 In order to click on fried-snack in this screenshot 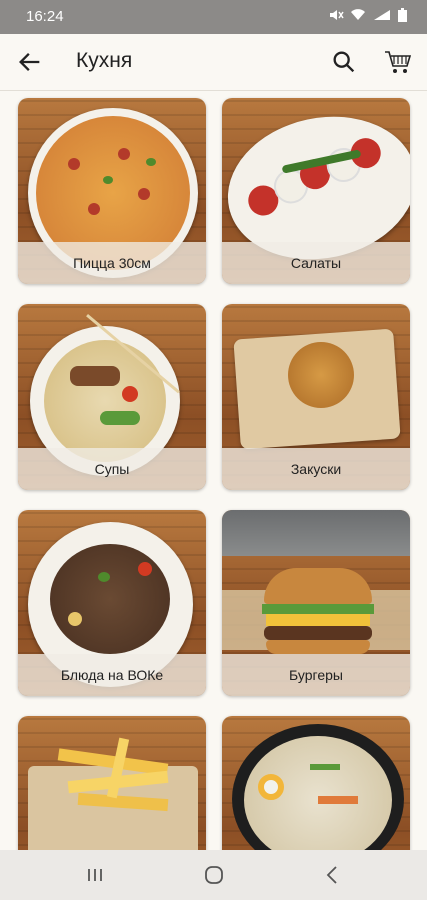, I will do `click(321, 375)`.